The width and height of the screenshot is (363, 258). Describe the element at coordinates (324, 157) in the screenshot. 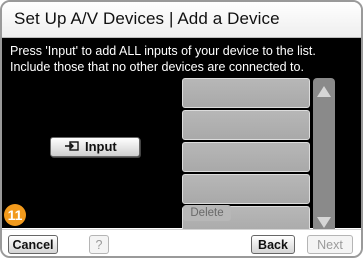

I see `list-scrollbar` at that location.